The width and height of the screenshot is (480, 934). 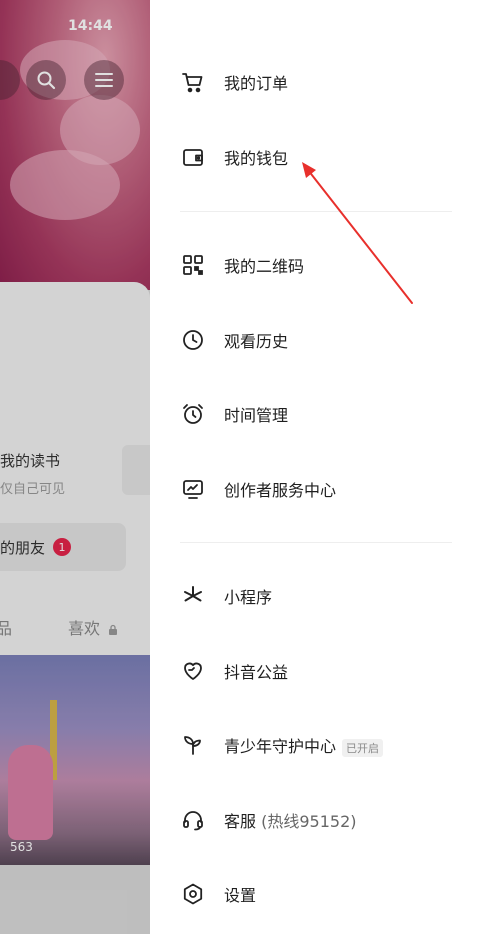 I want to click on alarm-clock-icon, so click(x=193, y=414).